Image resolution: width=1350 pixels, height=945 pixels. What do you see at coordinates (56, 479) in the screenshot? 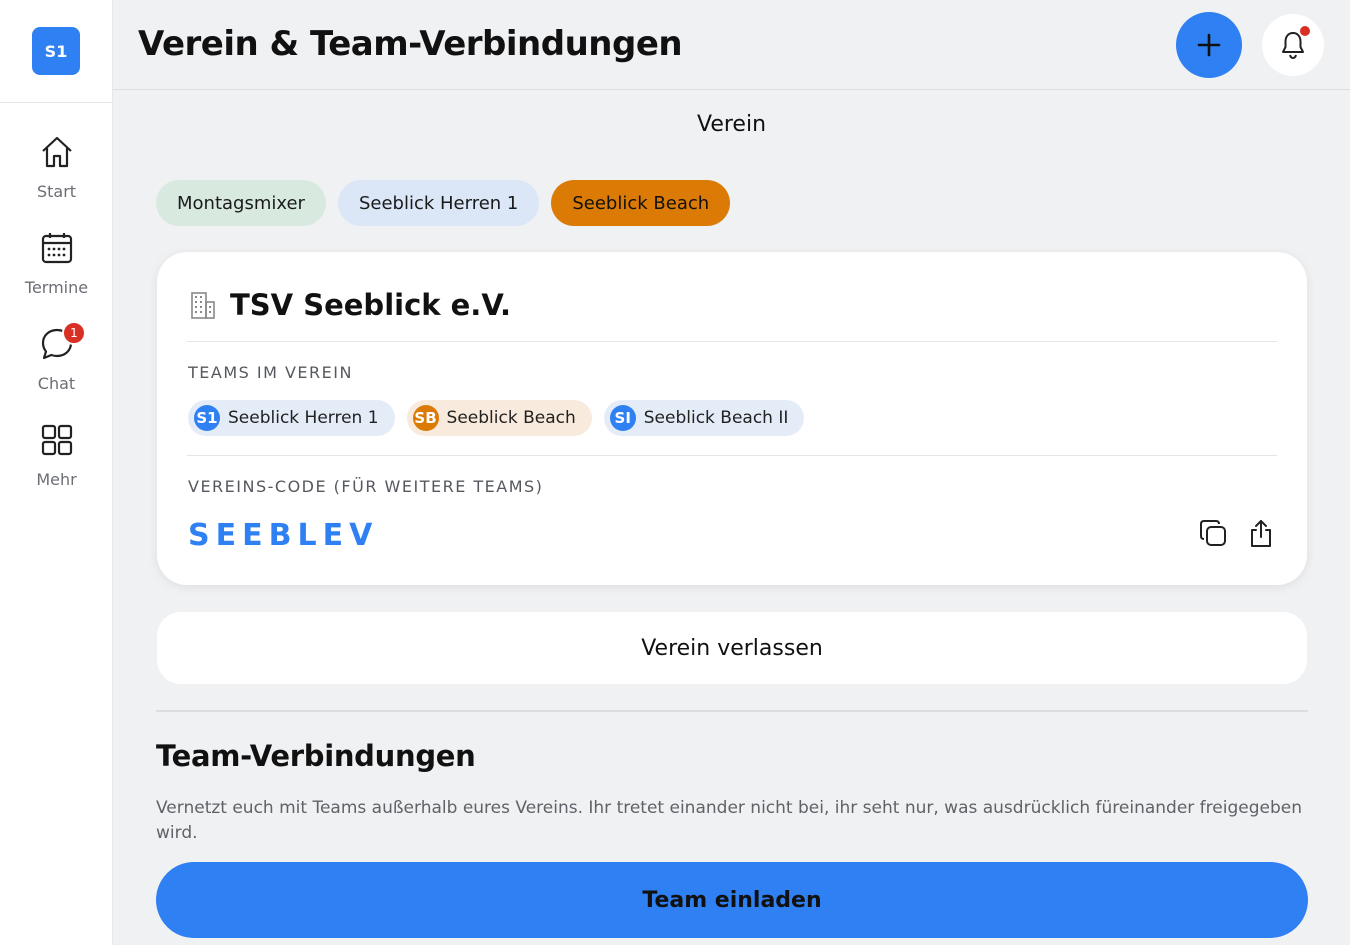
I see `nav-label: Mehr` at bounding box center [56, 479].